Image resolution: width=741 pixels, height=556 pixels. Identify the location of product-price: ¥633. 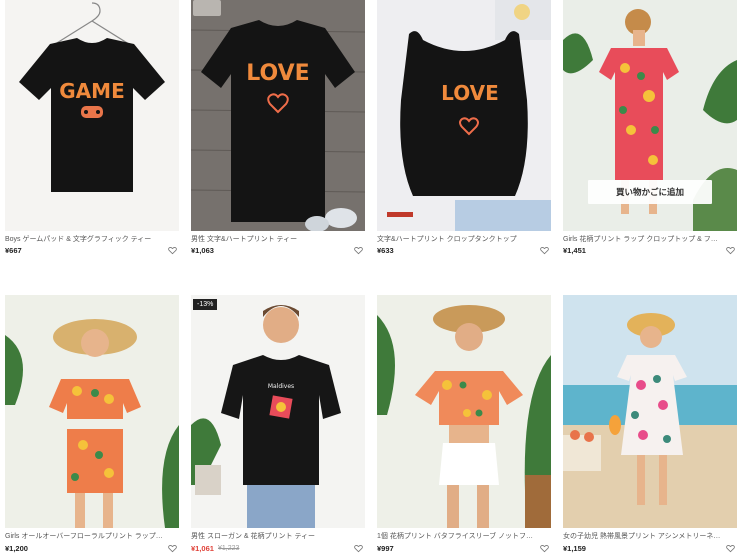
(385, 250).